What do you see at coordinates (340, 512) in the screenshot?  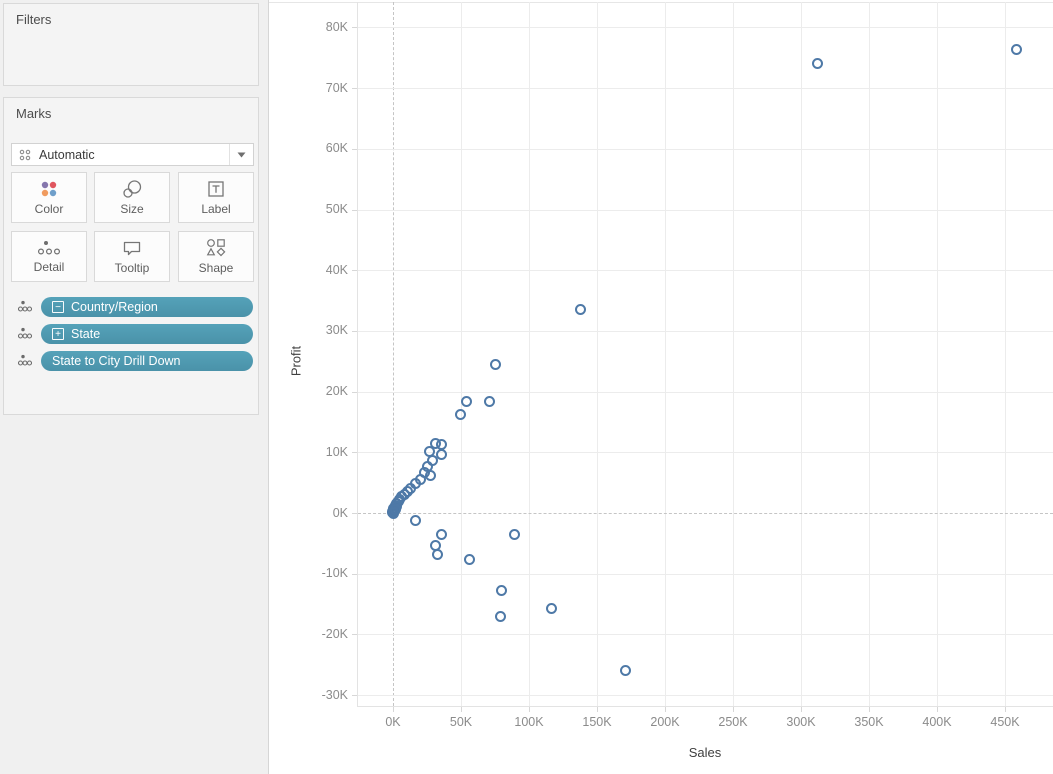 I see `y-tick-label: 0K` at bounding box center [340, 512].